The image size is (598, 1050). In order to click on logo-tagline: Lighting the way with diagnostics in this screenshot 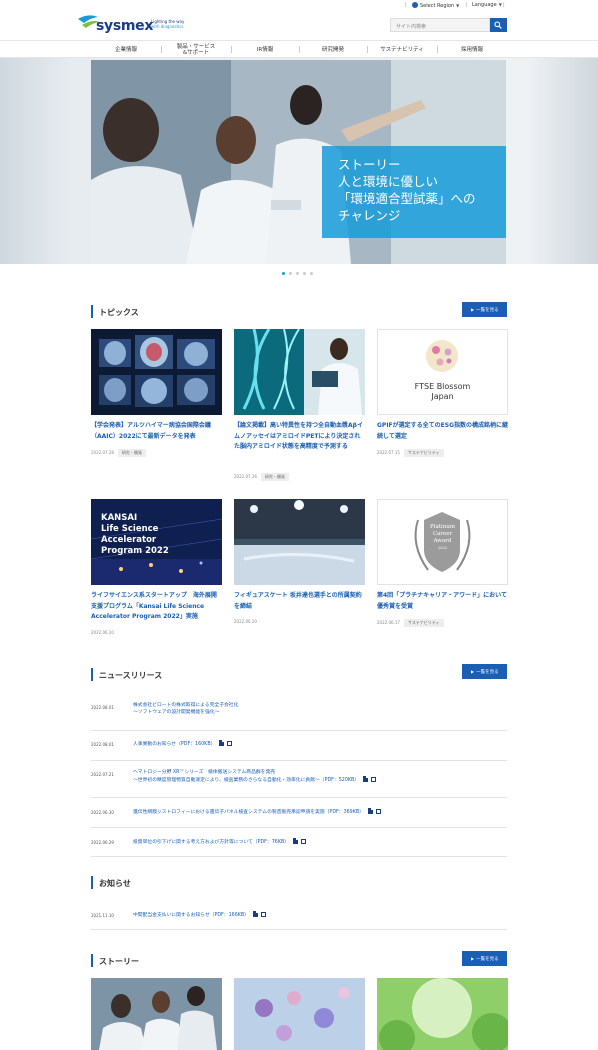, I will do `click(168, 24)`.